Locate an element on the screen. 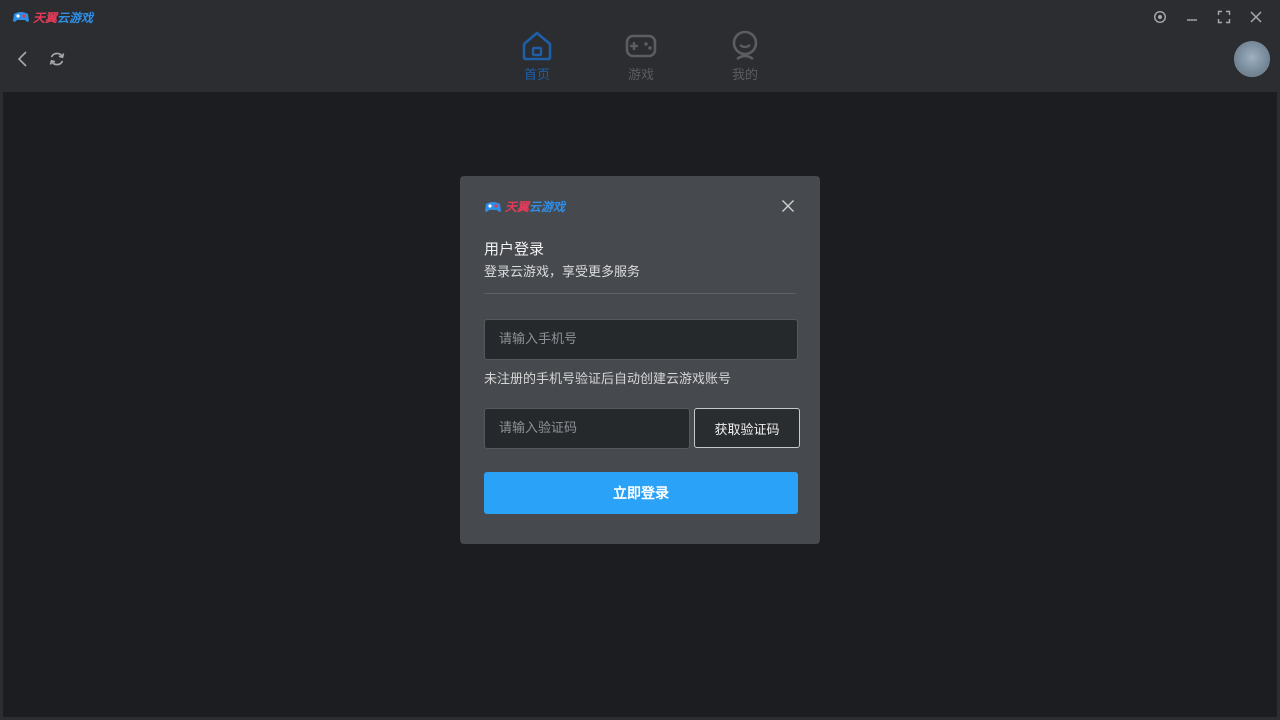  tab-games: 游戏 is located at coordinates (641, 56).